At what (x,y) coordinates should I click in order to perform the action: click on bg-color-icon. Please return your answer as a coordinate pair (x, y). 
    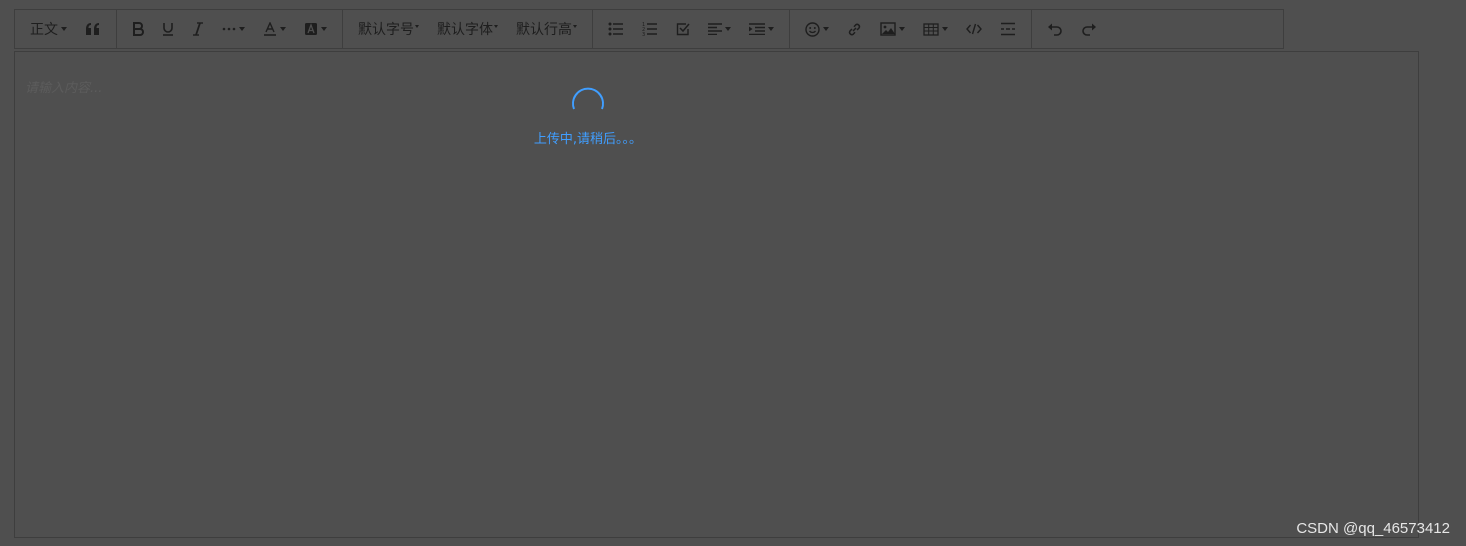
    Looking at the image, I should click on (311, 29).